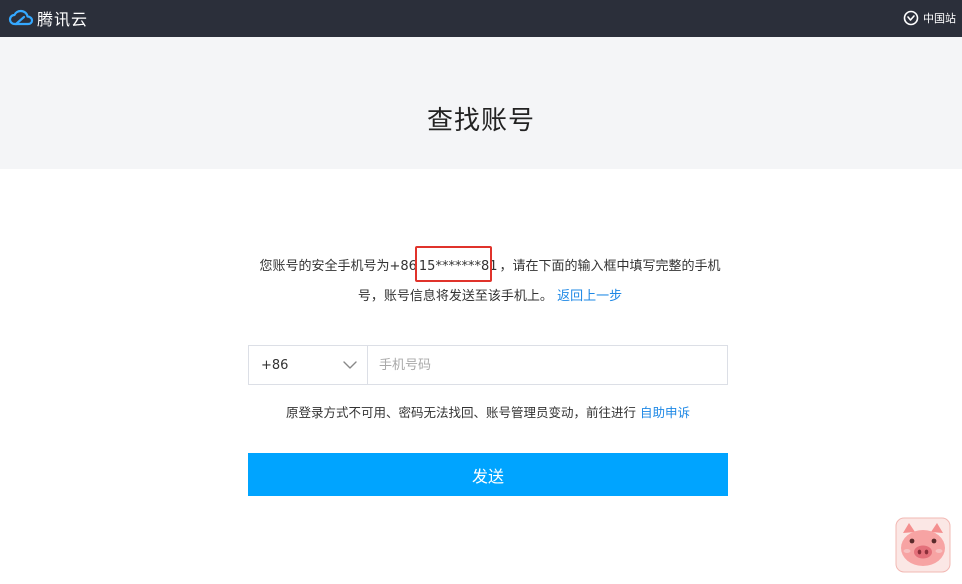 This screenshot has height=584, width=962. What do you see at coordinates (455, 296) in the screenshot?
I see `message-line-2-text: 号，账号信息将发送至该手机上。` at bounding box center [455, 296].